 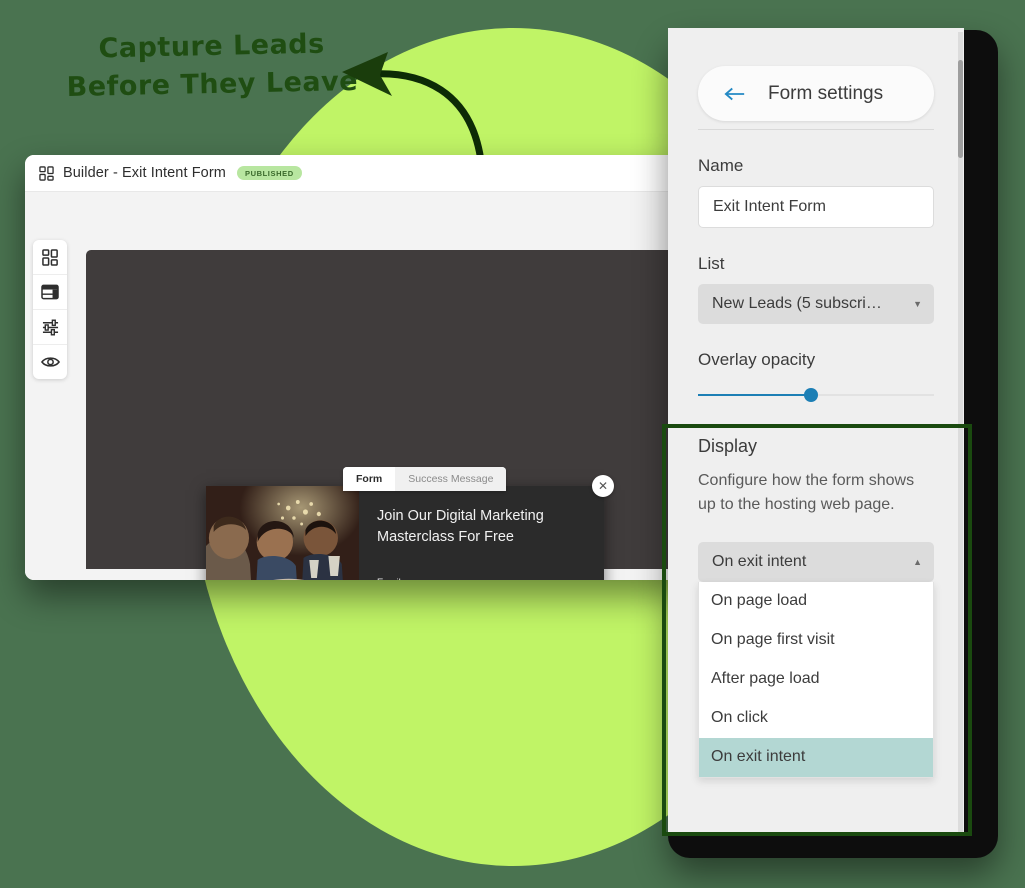 I want to click on option-after-page-load: After page load, so click(x=816, y=679).